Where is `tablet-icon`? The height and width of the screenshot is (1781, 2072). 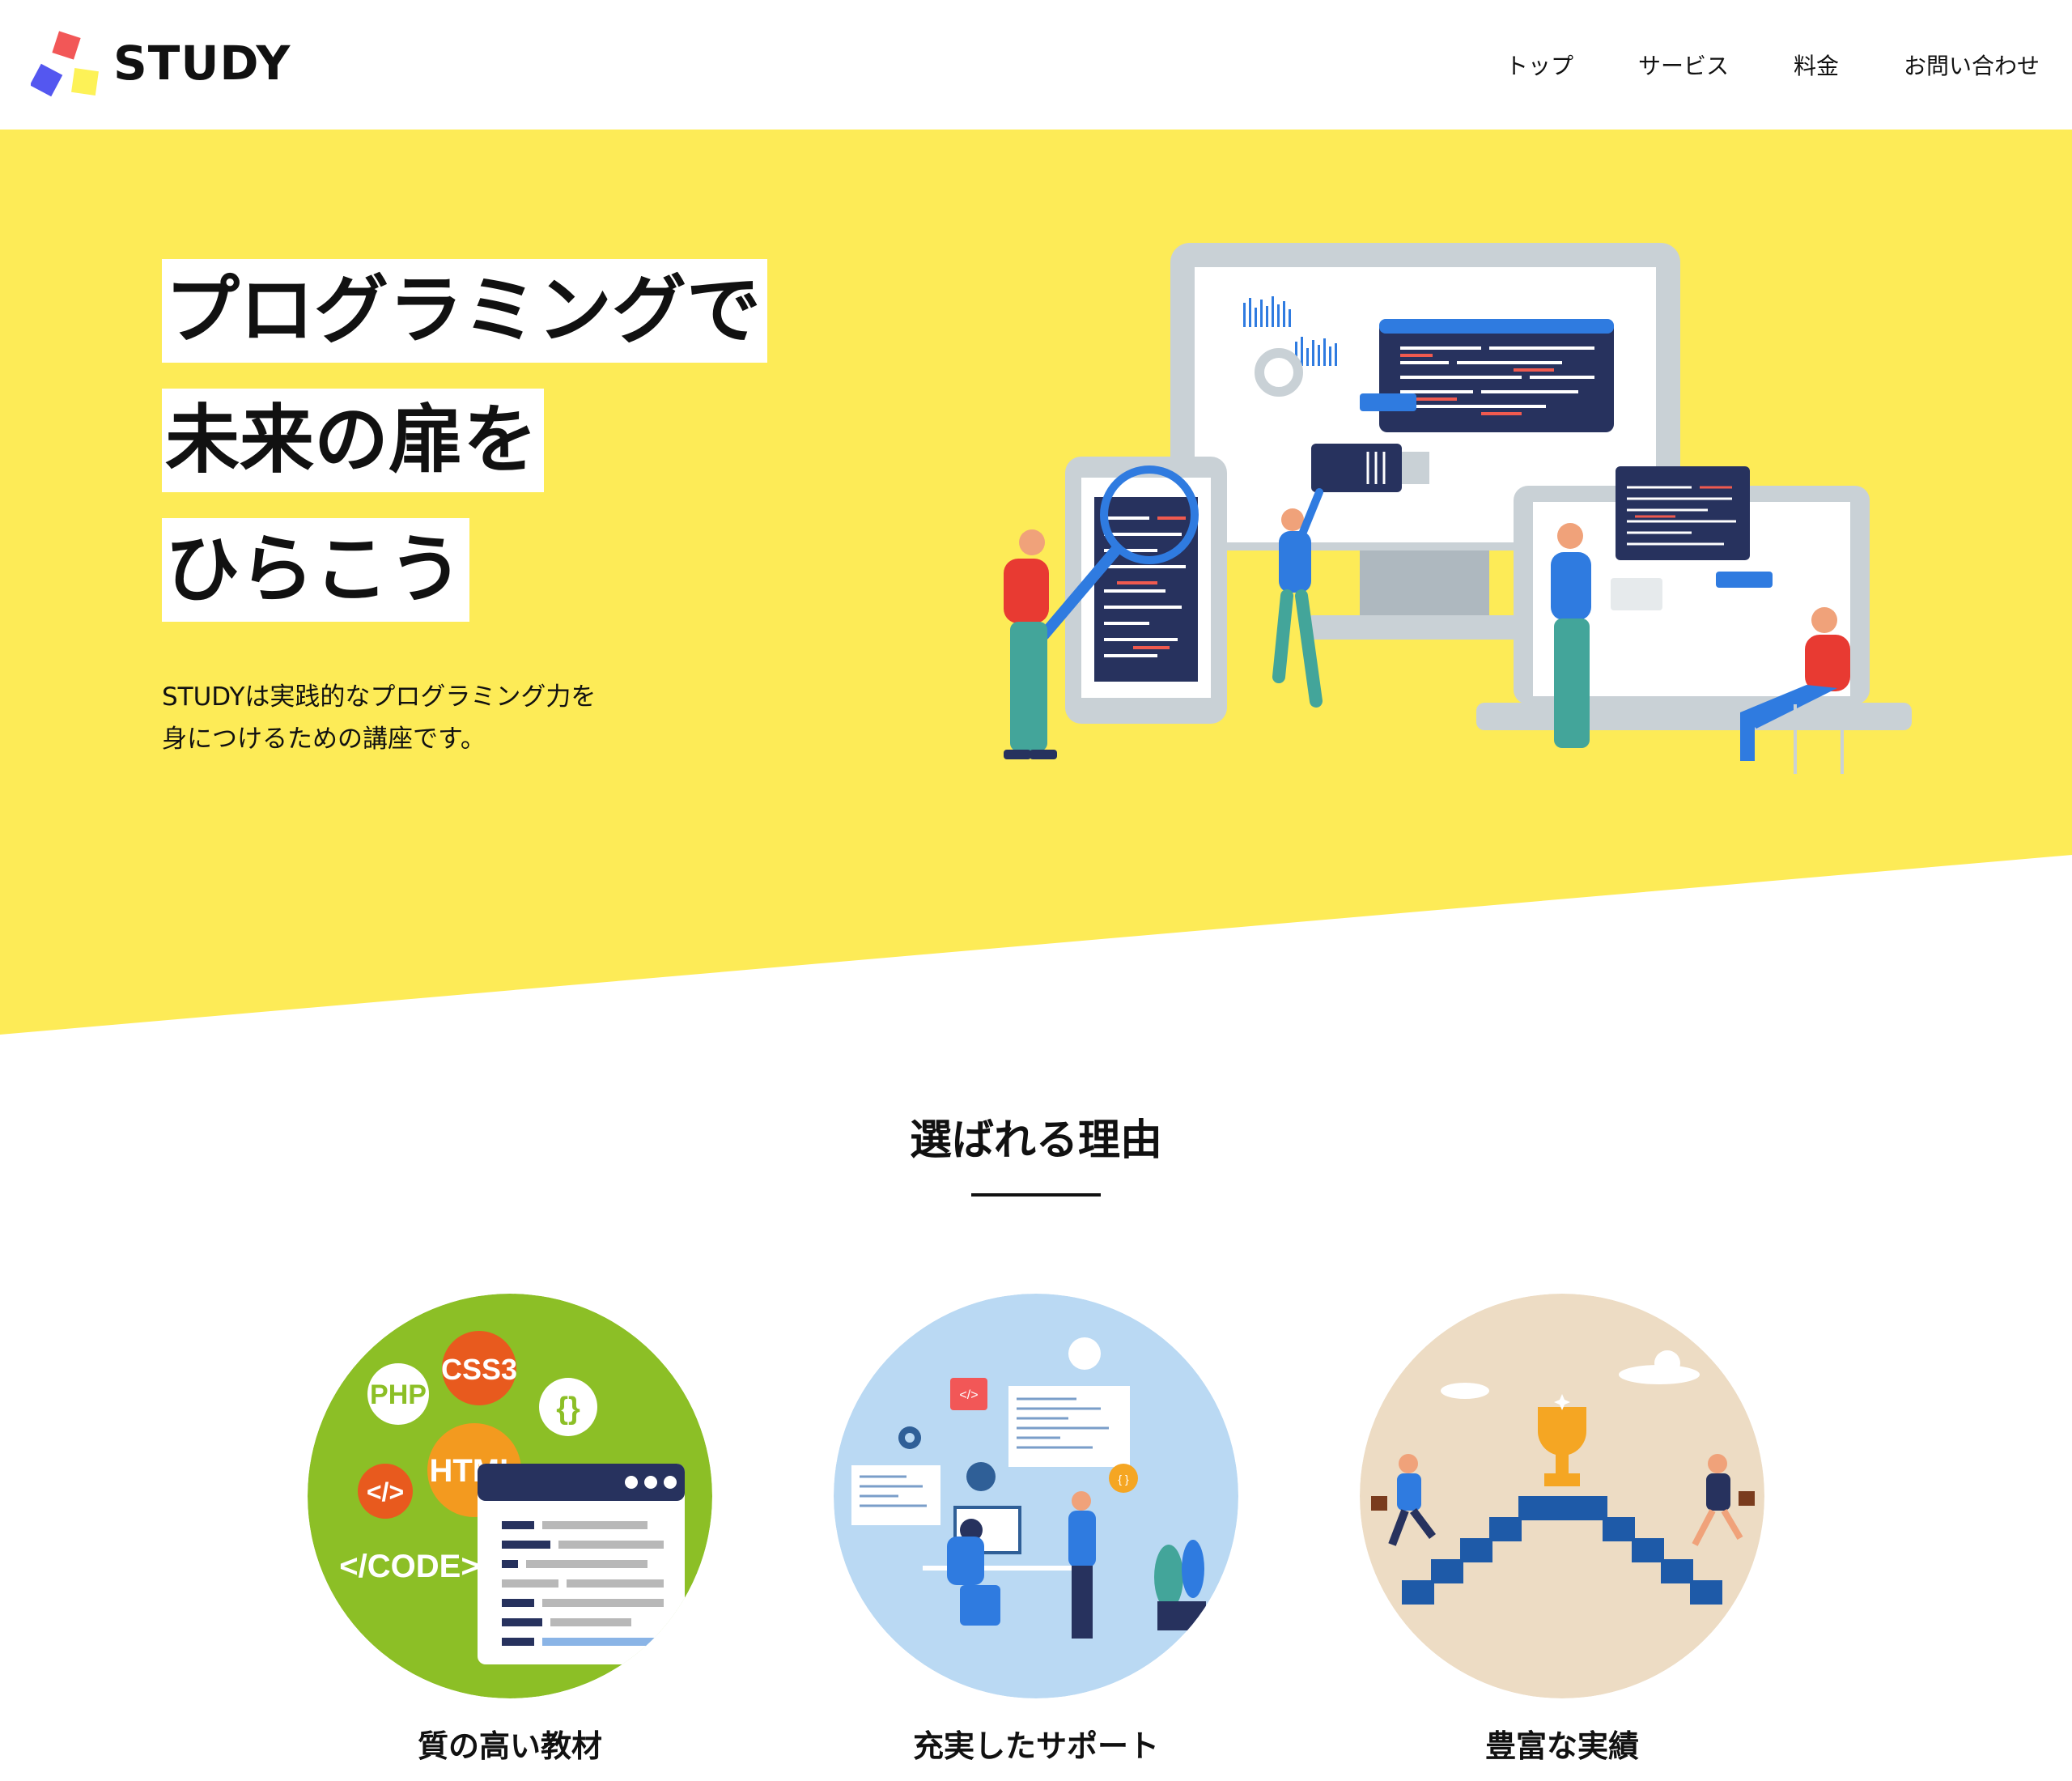 tablet-icon is located at coordinates (1146, 590).